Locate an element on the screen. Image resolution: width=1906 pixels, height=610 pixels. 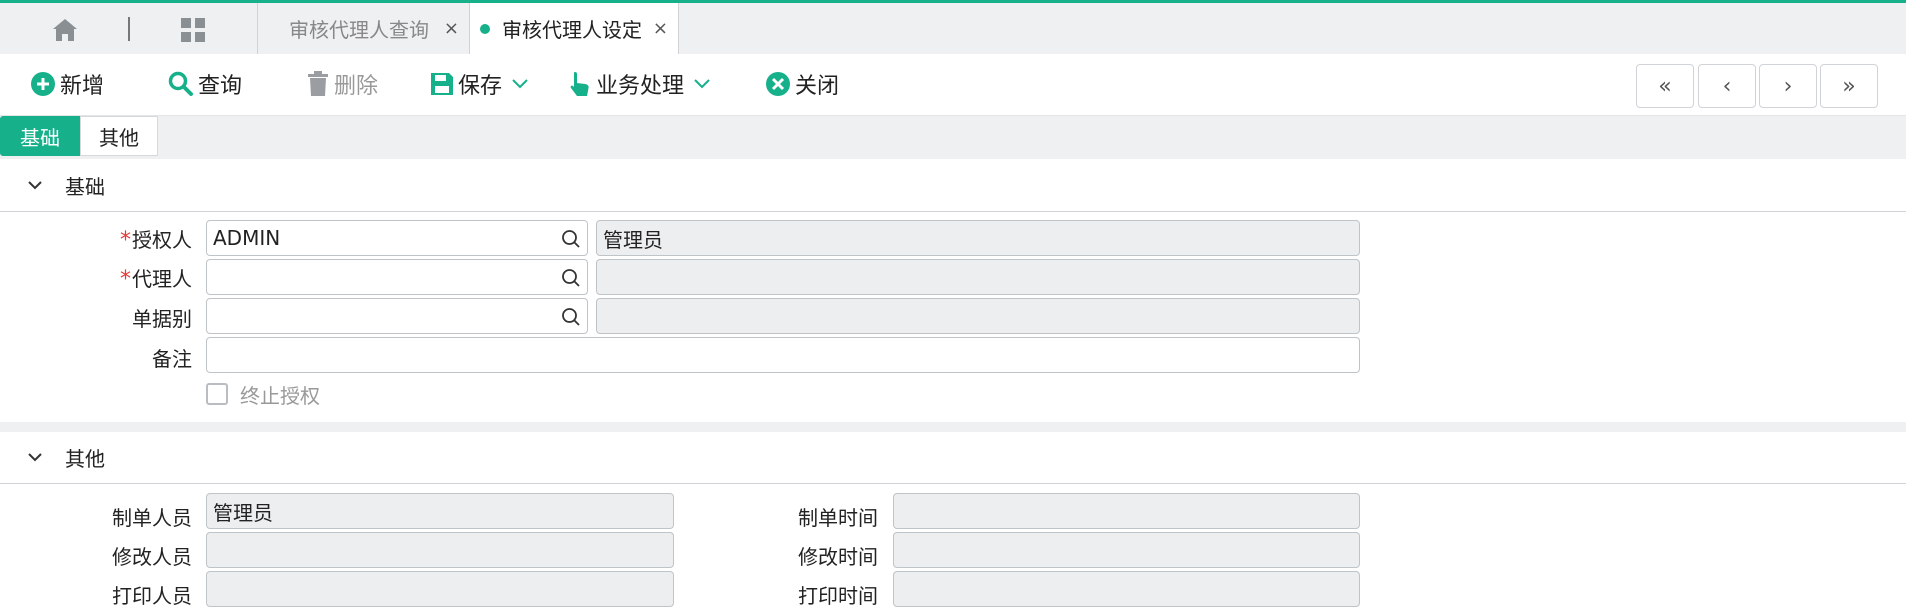
doctype-code-field is located at coordinates (397, 316).